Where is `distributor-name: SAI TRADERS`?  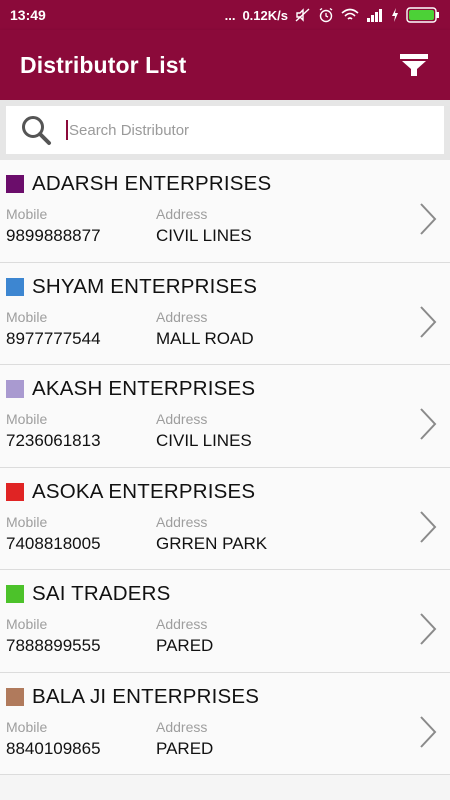 distributor-name: SAI TRADERS is located at coordinates (101, 593).